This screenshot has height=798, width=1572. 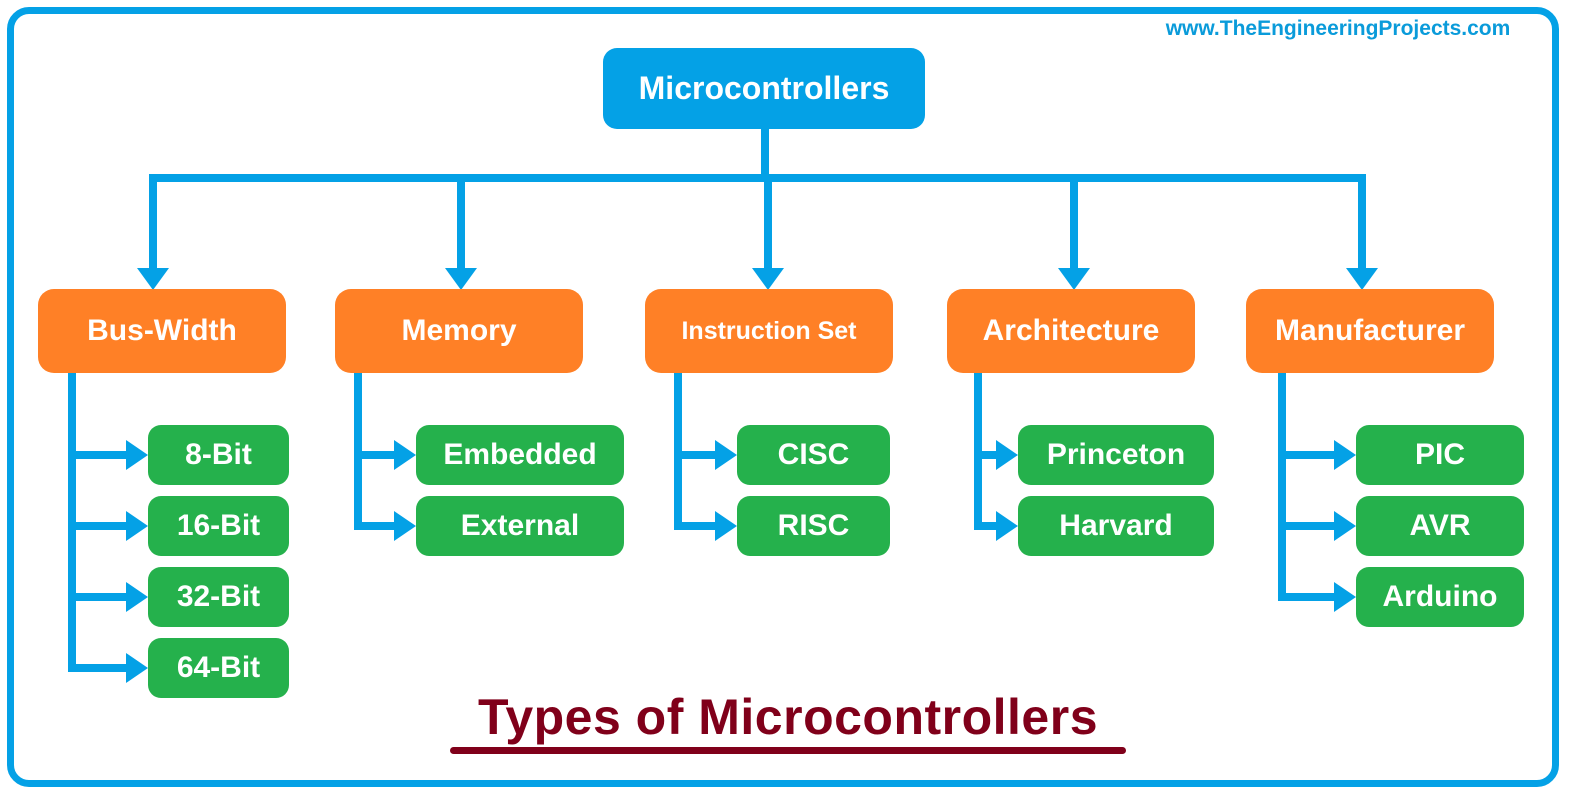 I want to click on diagram-title: Types of Microcontrollers, so click(x=788, y=717).